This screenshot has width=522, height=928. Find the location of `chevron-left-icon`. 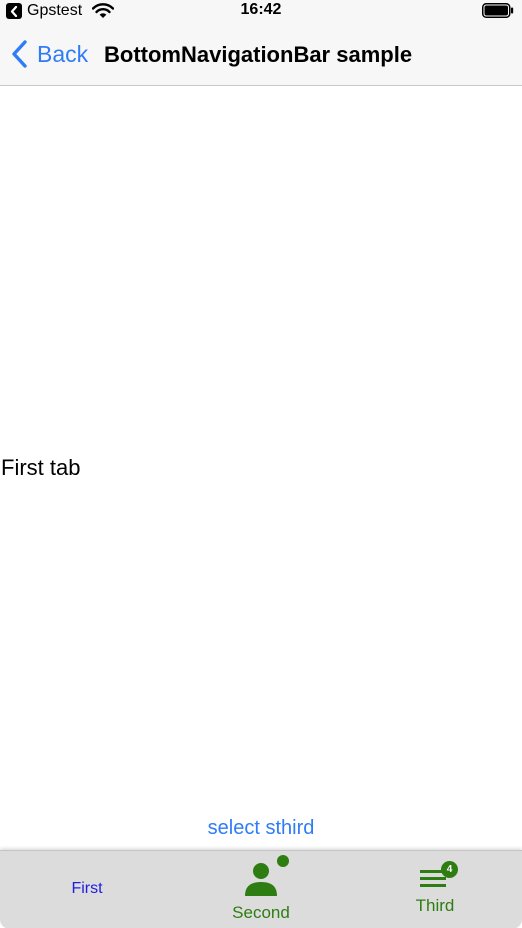

chevron-left-icon is located at coordinates (19, 54).